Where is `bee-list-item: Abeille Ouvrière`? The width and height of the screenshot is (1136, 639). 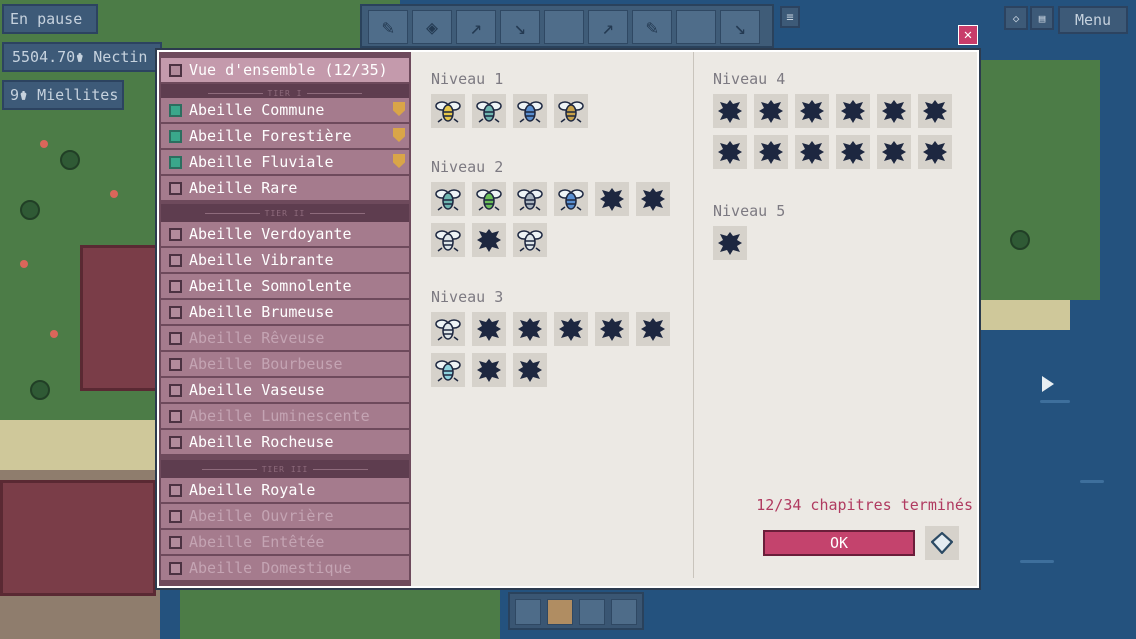 bee-list-item: Abeille Ouvrière is located at coordinates (285, 516).